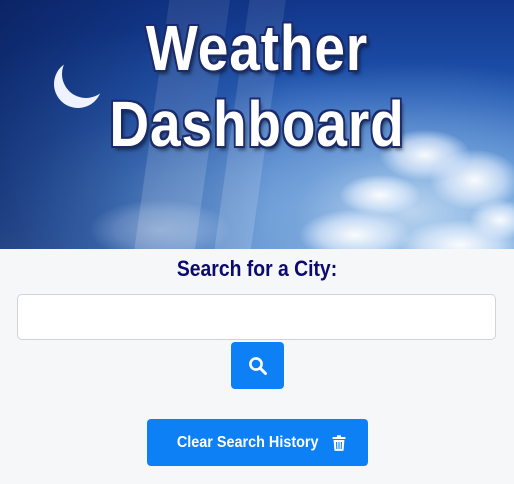 The width and height of the screenshot is (514, 484). I want to click on search-button, so click(257, 365).